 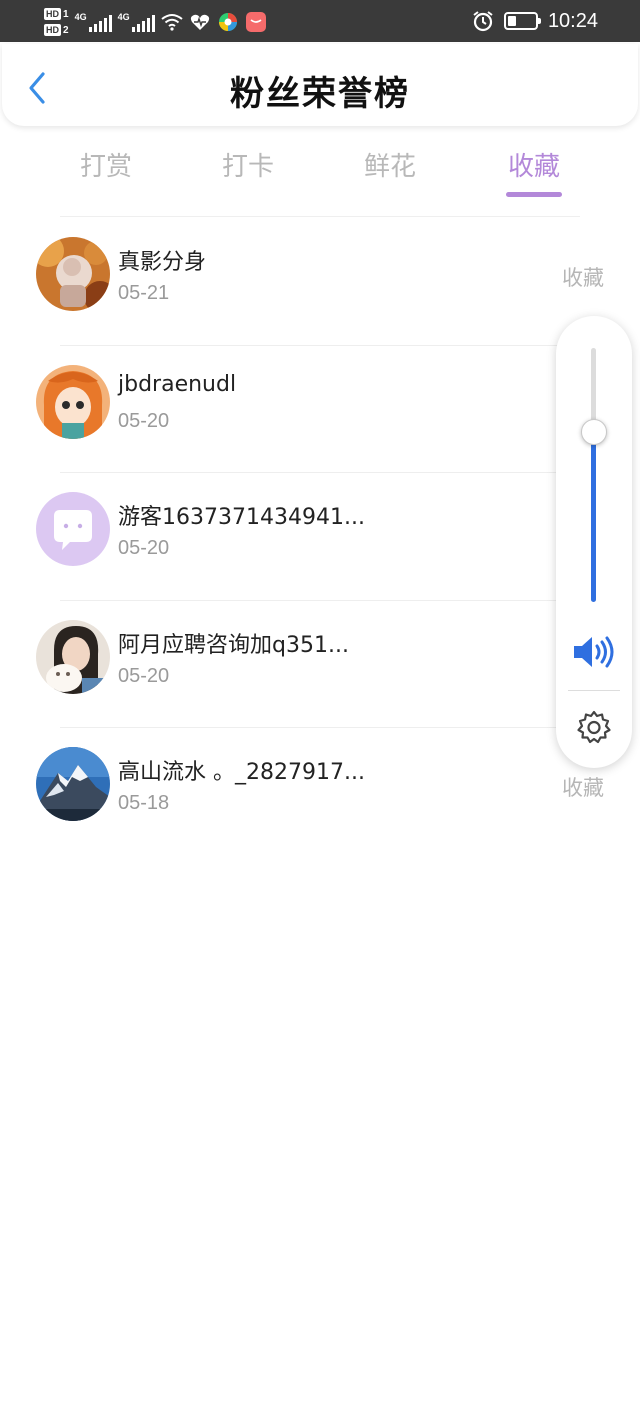 I want to click on list-item: 真影分身 05-21 收藏, so click(x=320, y=282).